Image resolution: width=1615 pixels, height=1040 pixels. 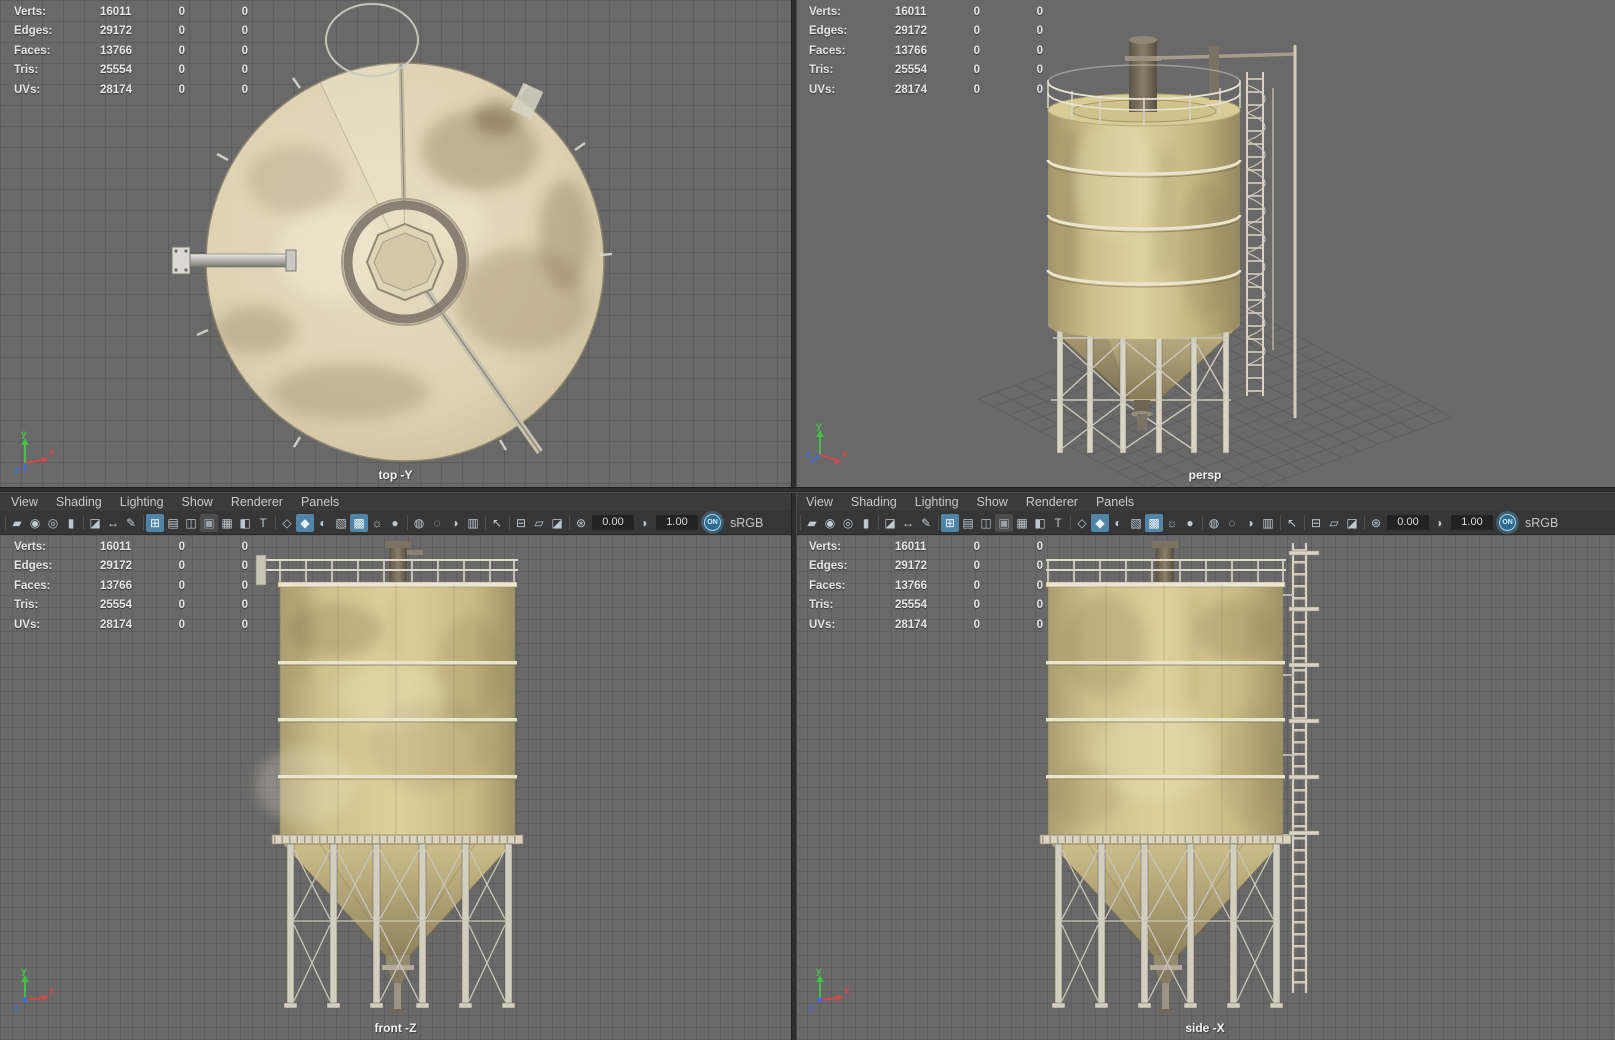 I want to click on viewport-divider-horizontal, so click(x=807, y=490).